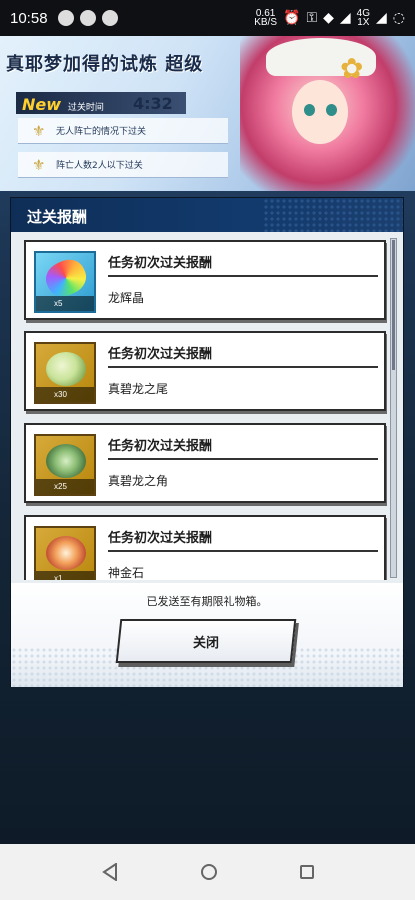 The image size is (415, 900). I want to click on battery-icon: ◌, so click(398, 18).